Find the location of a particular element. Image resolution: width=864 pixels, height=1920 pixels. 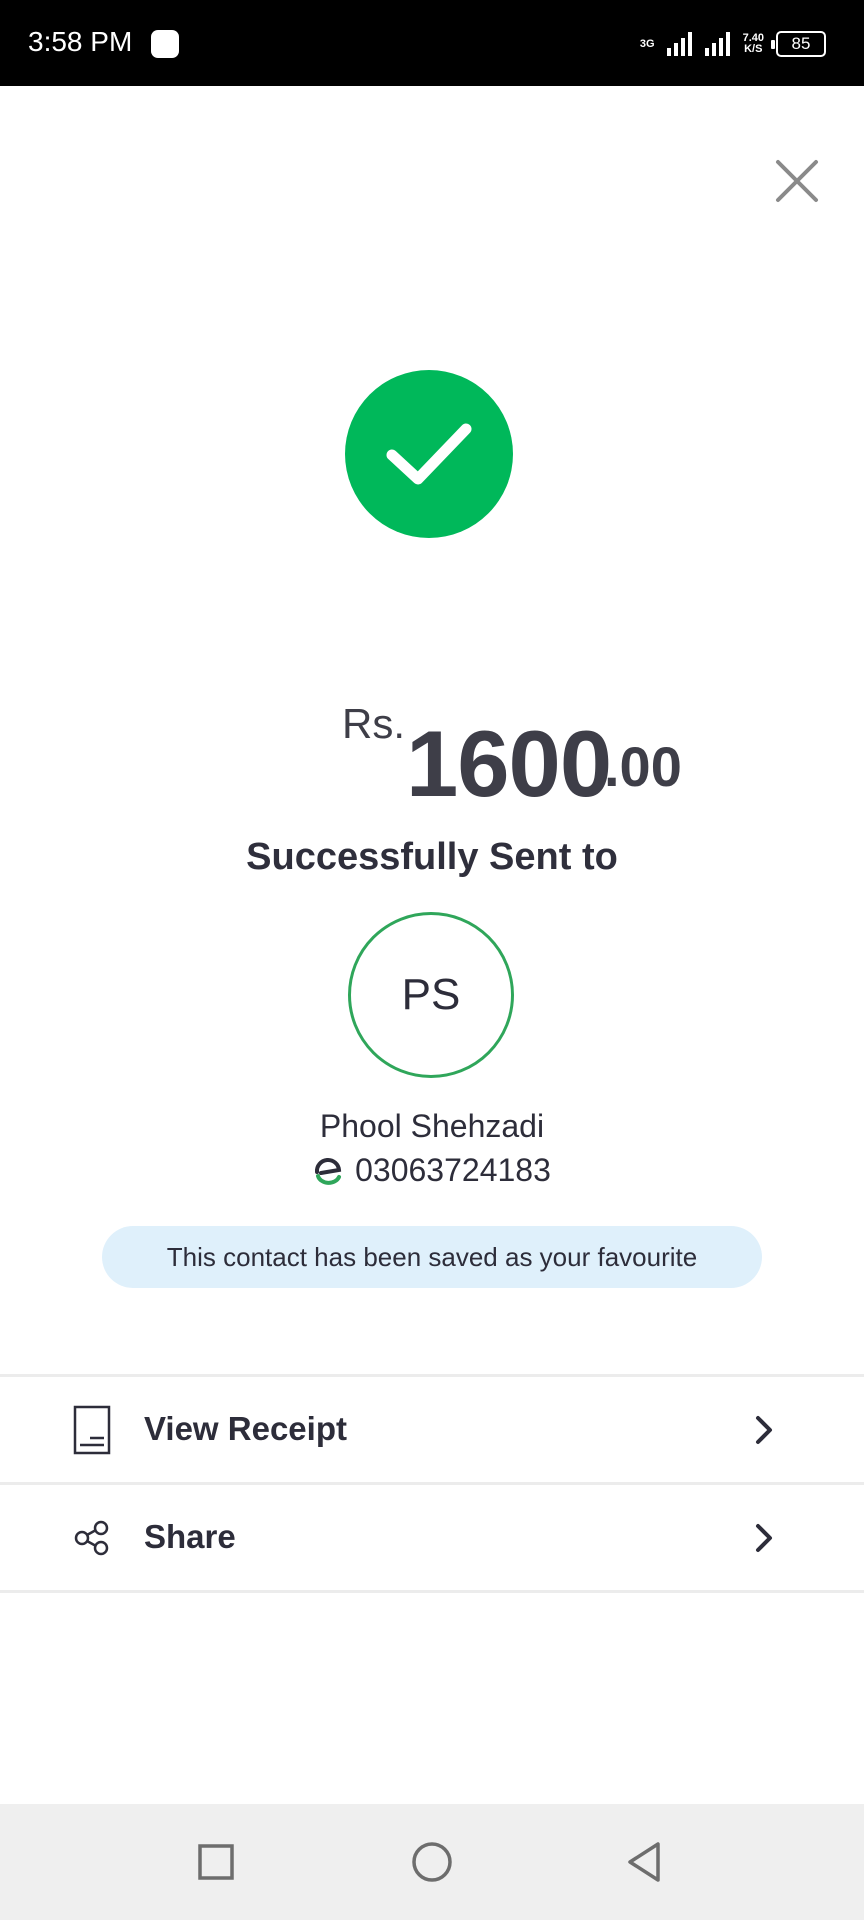

wallet-logo-icon is located at coordinates (328, 1171).